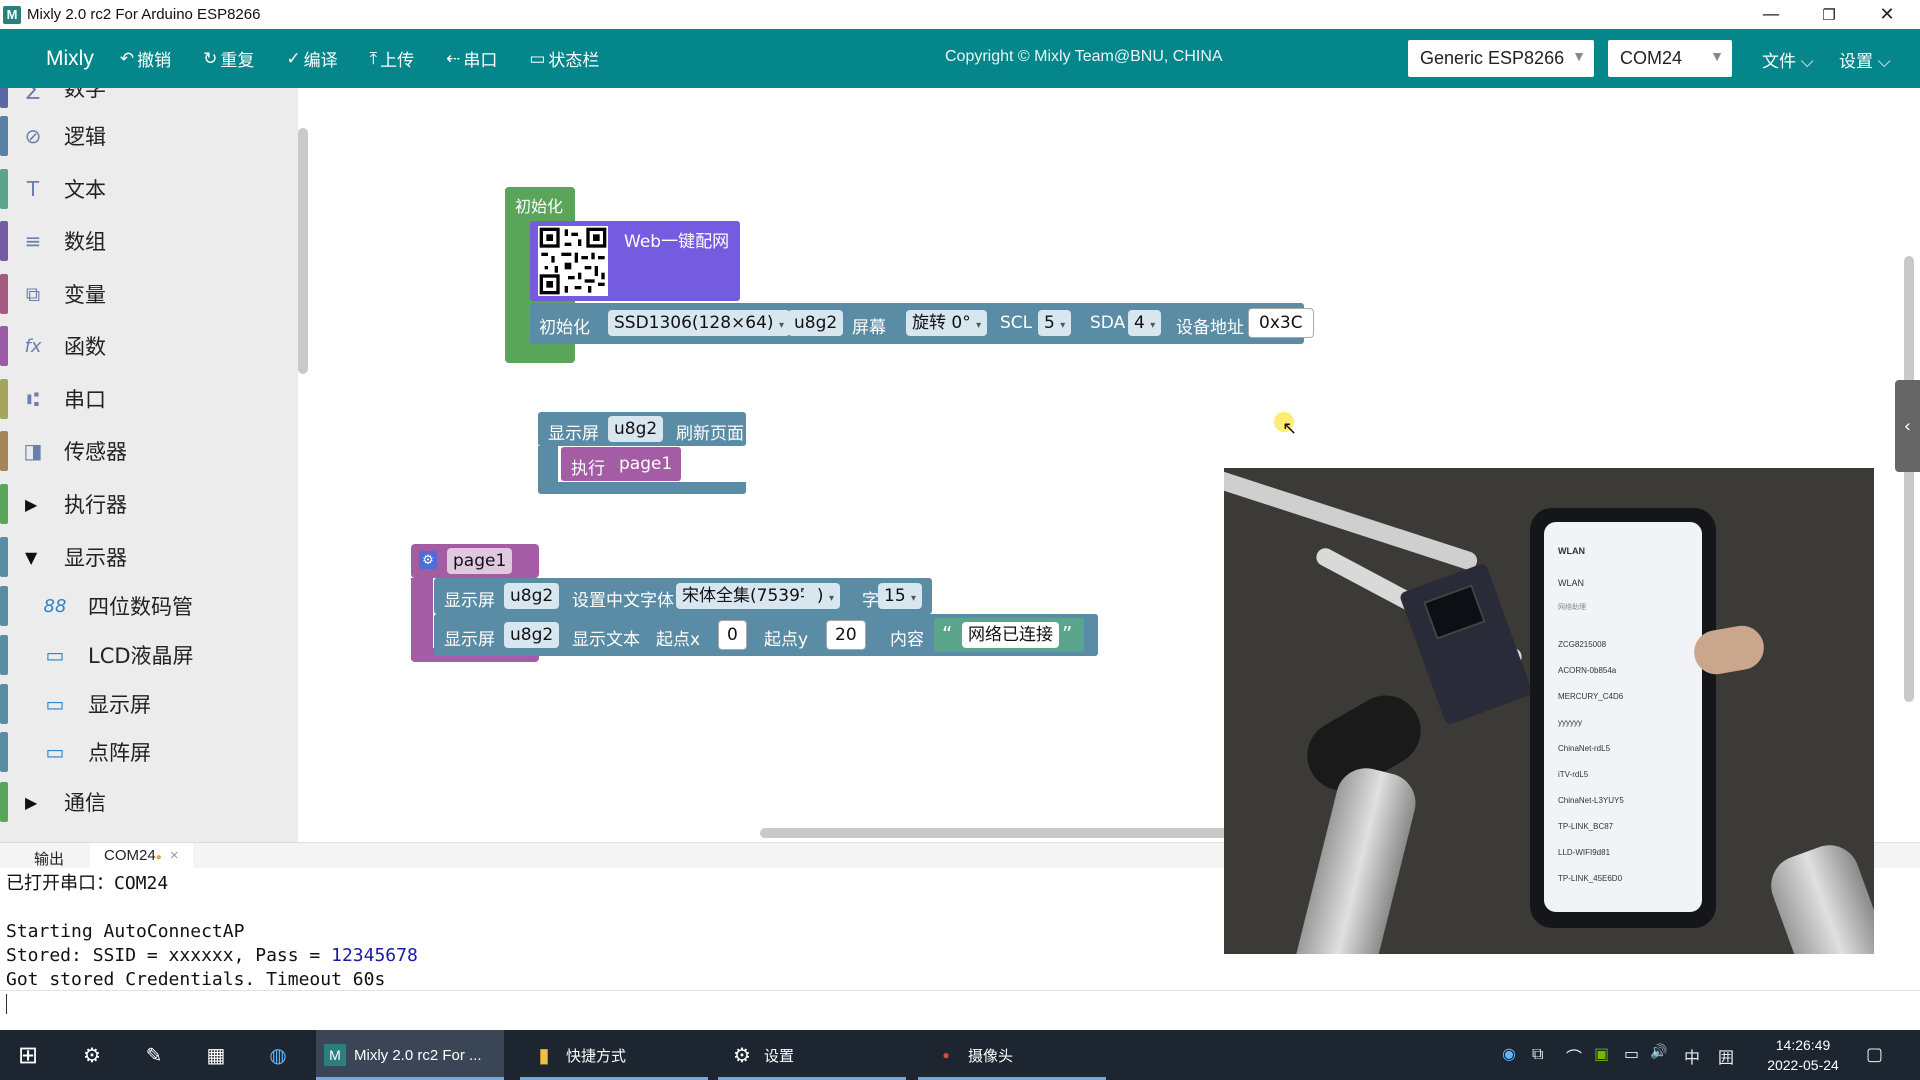 This screenshot has height=1080, width=1920. I want to click on tray-ime-icon: 中, so click(1692, 1056).